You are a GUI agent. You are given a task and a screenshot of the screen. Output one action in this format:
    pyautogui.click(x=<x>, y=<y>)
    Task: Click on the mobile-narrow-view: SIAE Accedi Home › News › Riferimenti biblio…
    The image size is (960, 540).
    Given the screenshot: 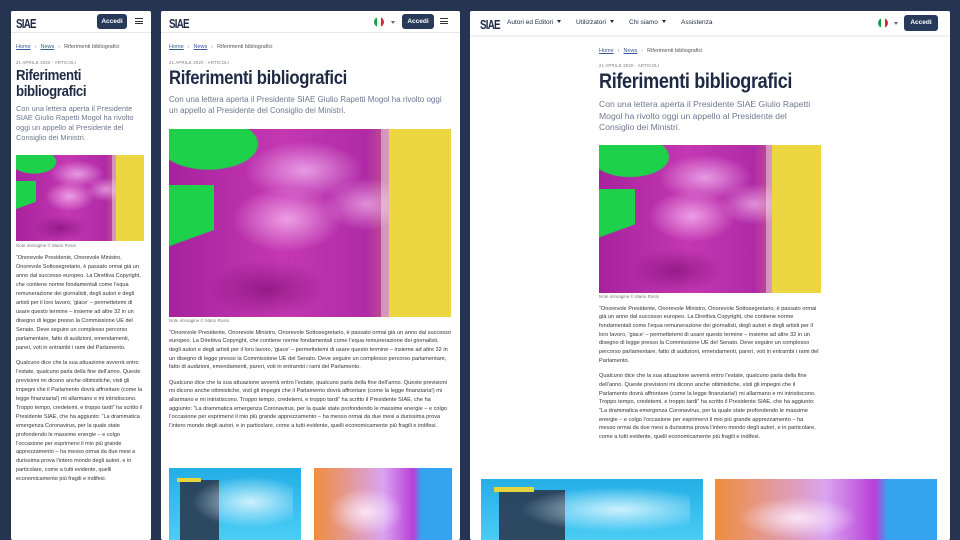 What is the action you would take?
    pyautogui.click(x=81, y=275)
    